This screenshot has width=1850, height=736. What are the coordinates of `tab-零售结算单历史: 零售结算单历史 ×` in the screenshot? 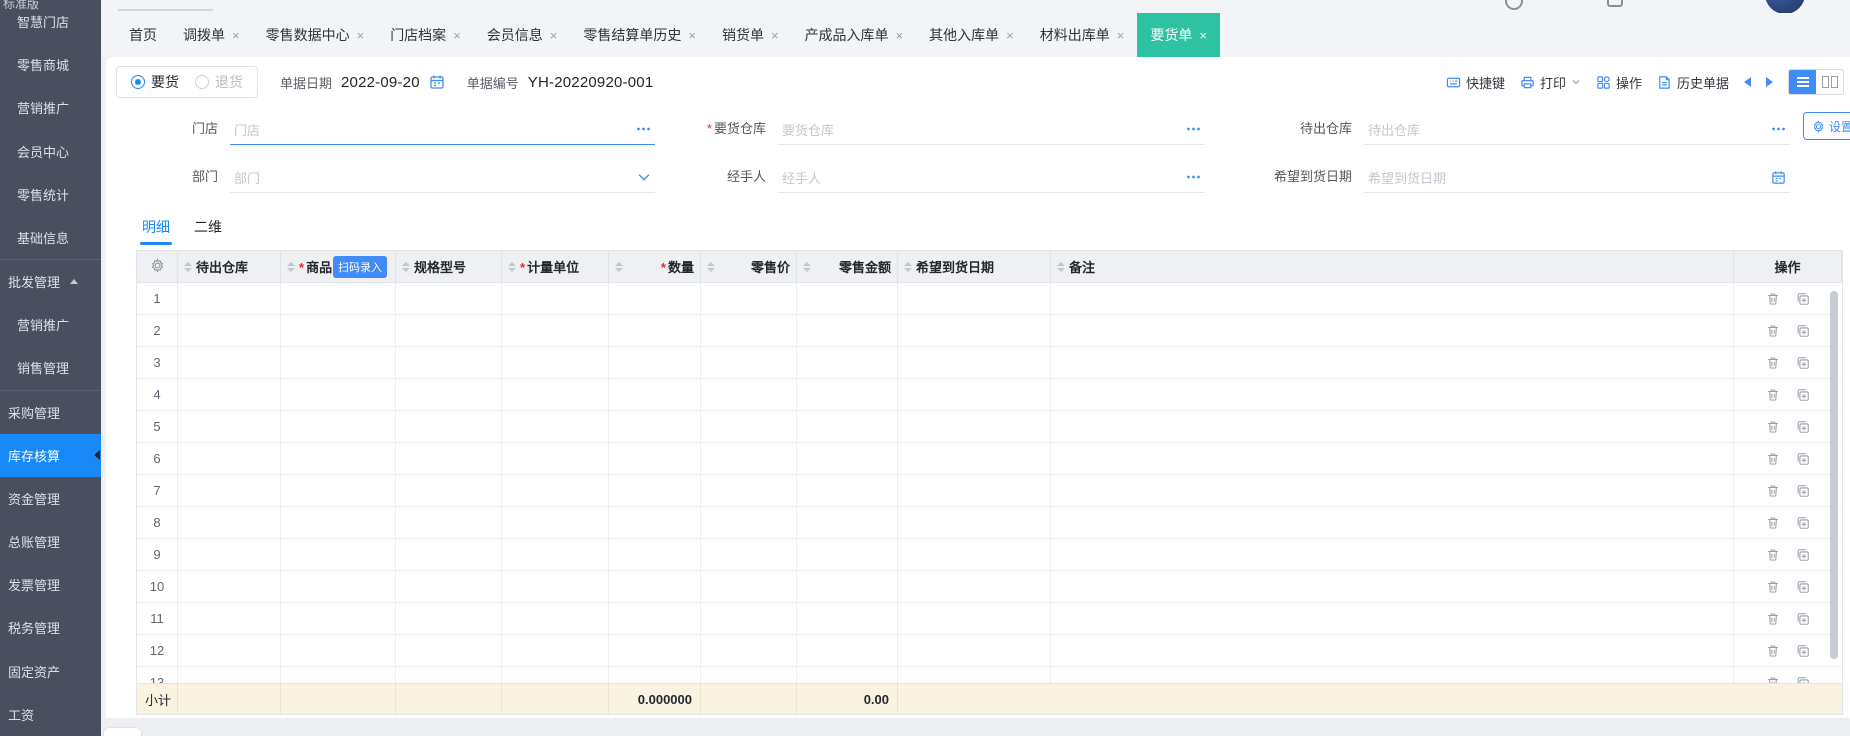 It's located at (639, 35).